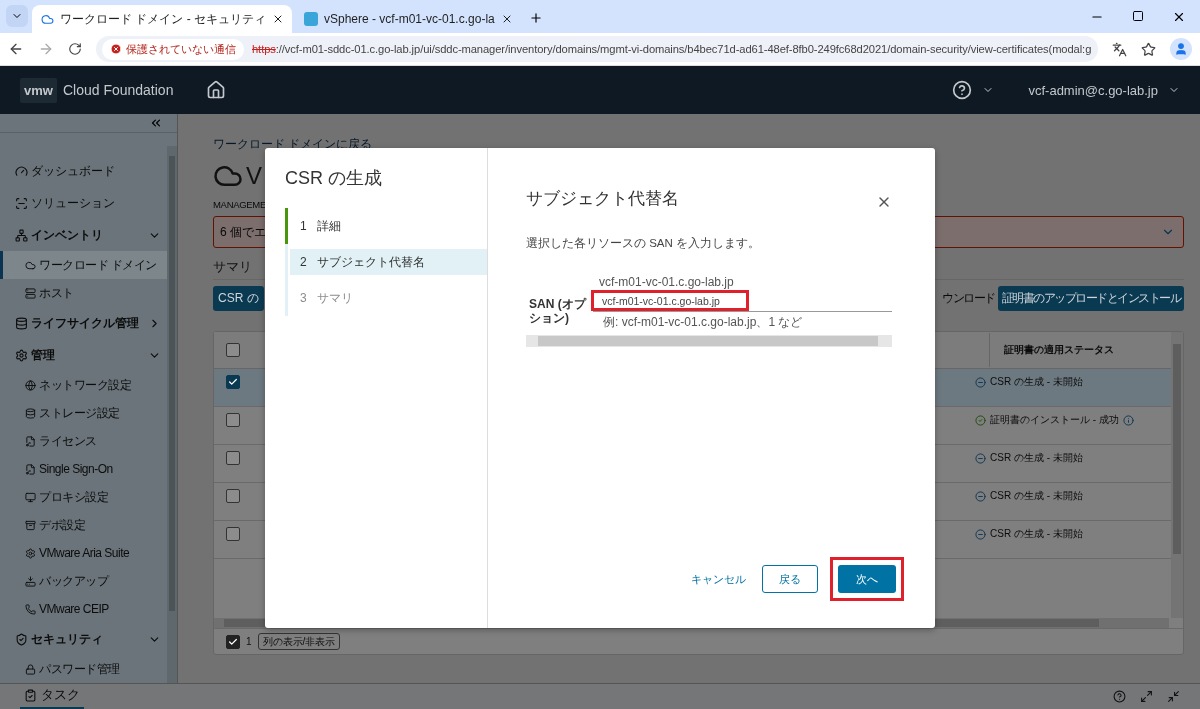 The height and width of the screenshot is (709, 1200). Describe the element at coordinates (334, 178) in the screenshot. I see `dialog-title: CSR の生成` at that location.